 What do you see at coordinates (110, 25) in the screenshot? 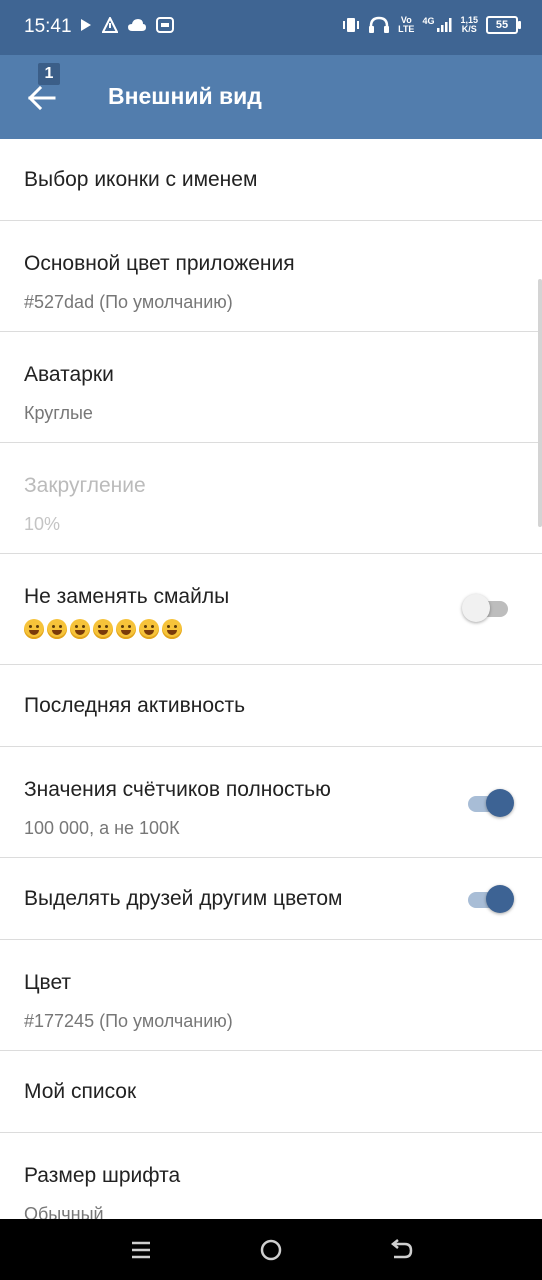
I see `signal-alert-icon` at bounding box center [110, 25].